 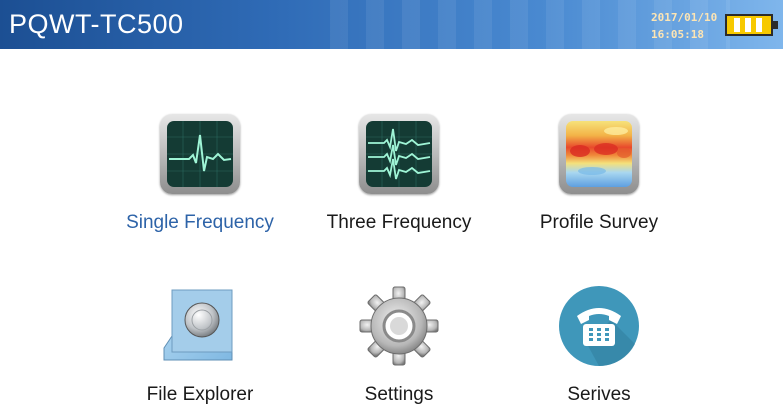 What do you see at coordinates (599, 326) in the screenshot?
I see `telephone-icon` at bounding box center [599, 326].